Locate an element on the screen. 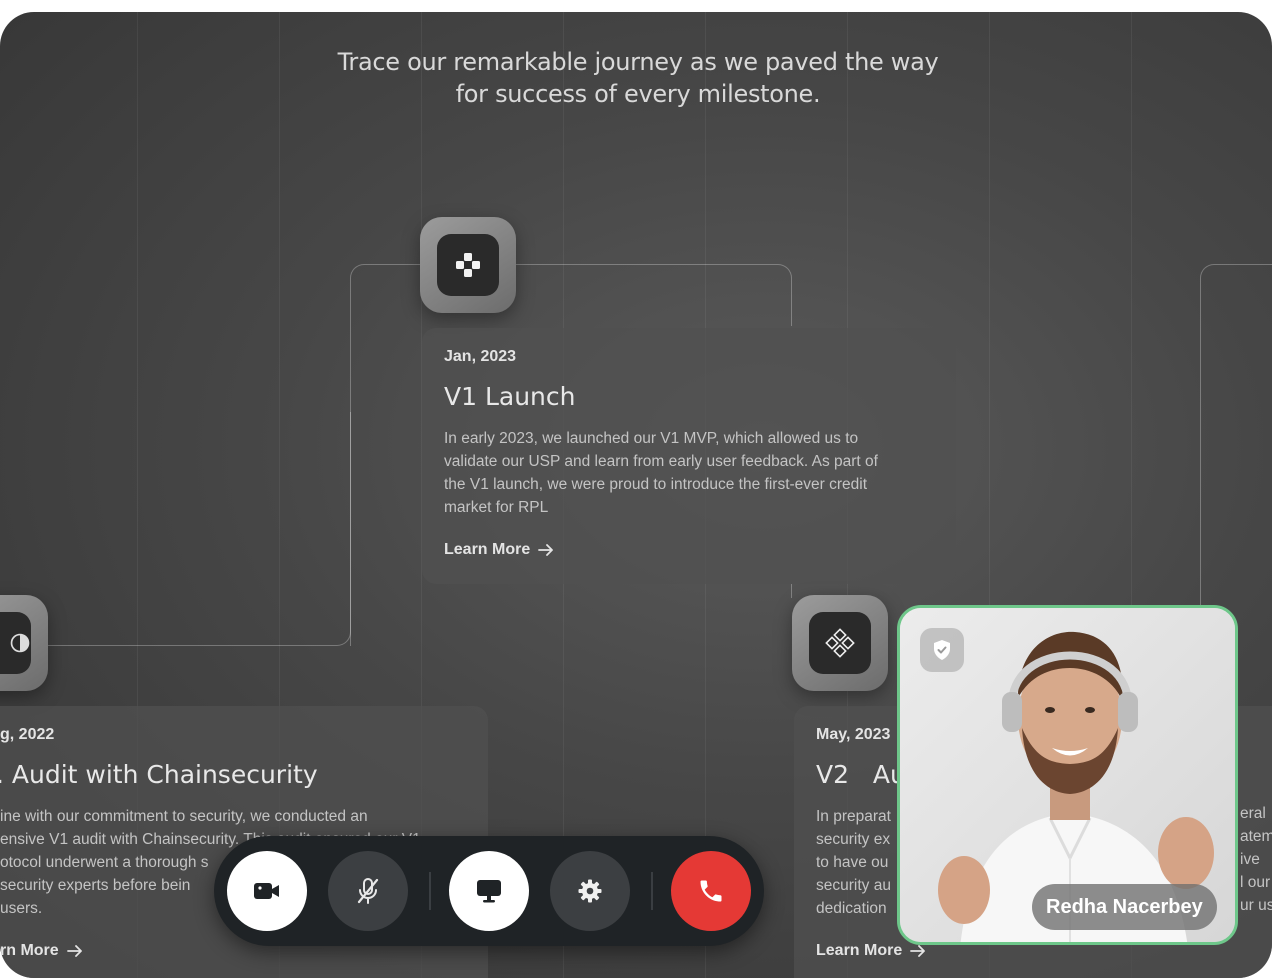  end-call-button is located at coordinates (711, 891).